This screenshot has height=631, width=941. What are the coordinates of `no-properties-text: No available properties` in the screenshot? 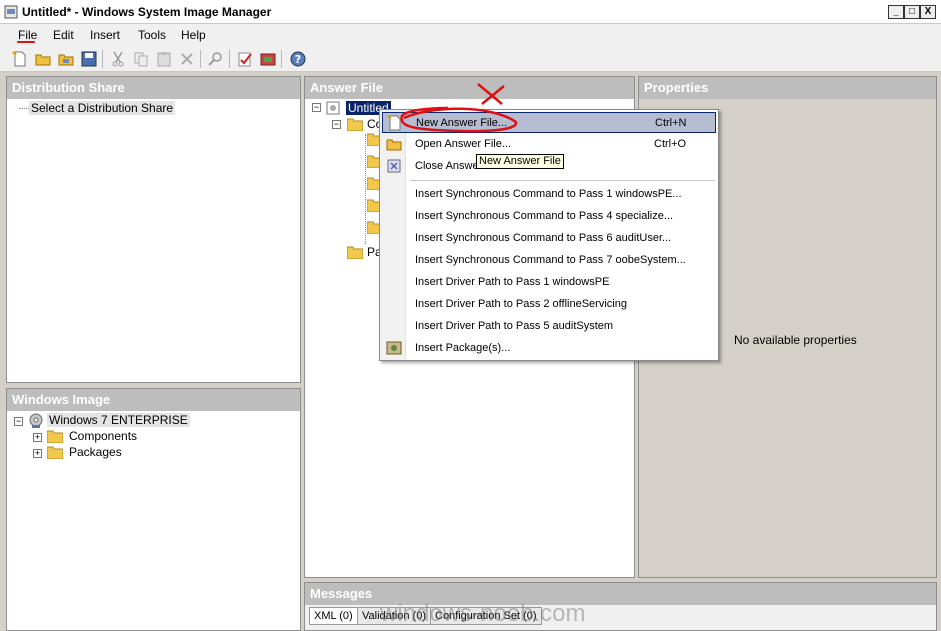 It's located at (795, 340).